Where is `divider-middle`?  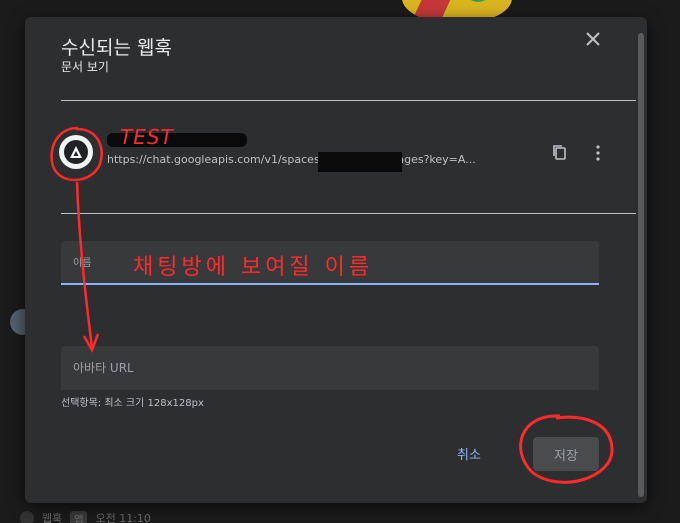 divider-middle is located at coordinates (348, 213).